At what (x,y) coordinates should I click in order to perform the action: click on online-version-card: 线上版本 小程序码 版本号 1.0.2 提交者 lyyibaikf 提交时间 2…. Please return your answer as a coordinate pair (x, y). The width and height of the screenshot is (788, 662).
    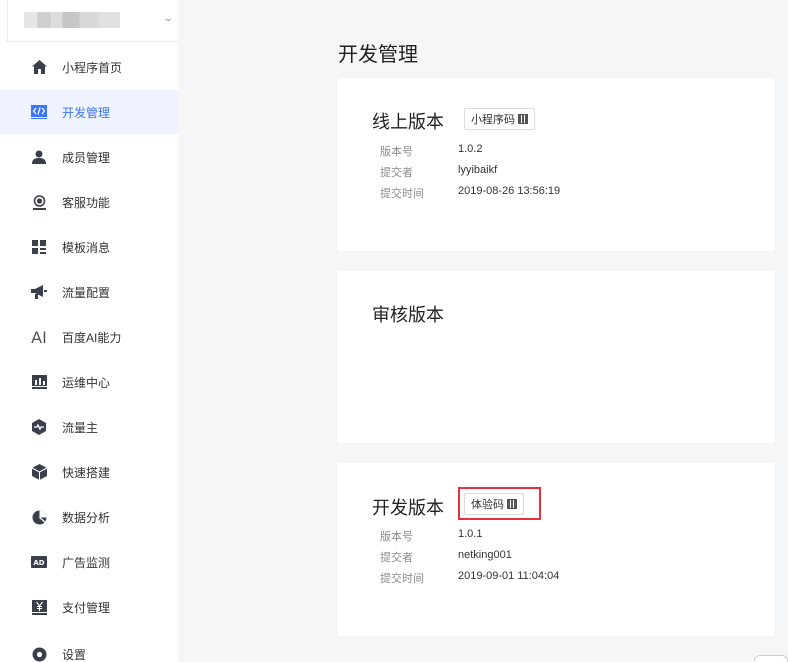
    Looking at the image, I should click on (556, 164).